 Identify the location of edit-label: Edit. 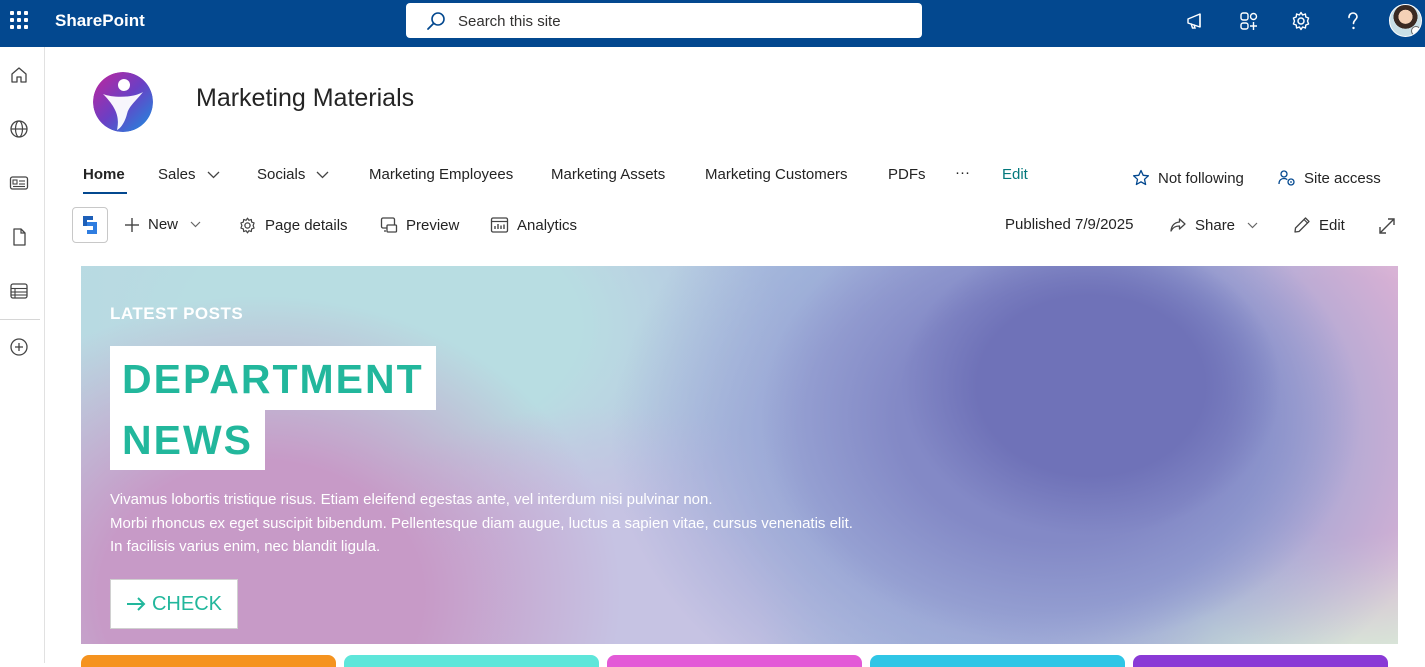
(1332, 225).